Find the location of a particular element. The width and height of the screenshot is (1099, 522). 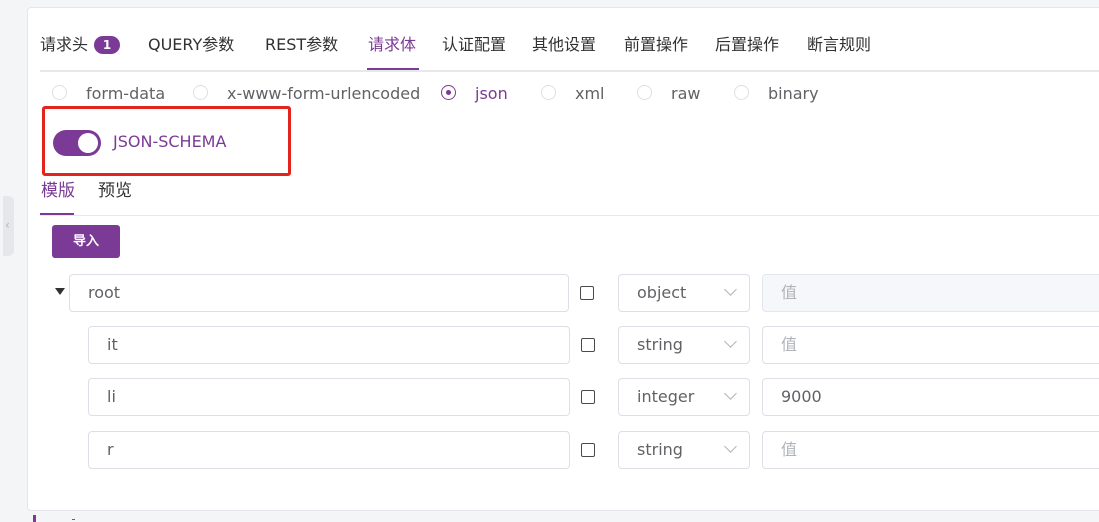

tab-headers: 请求头 1 is located at coordinates (80, 51).